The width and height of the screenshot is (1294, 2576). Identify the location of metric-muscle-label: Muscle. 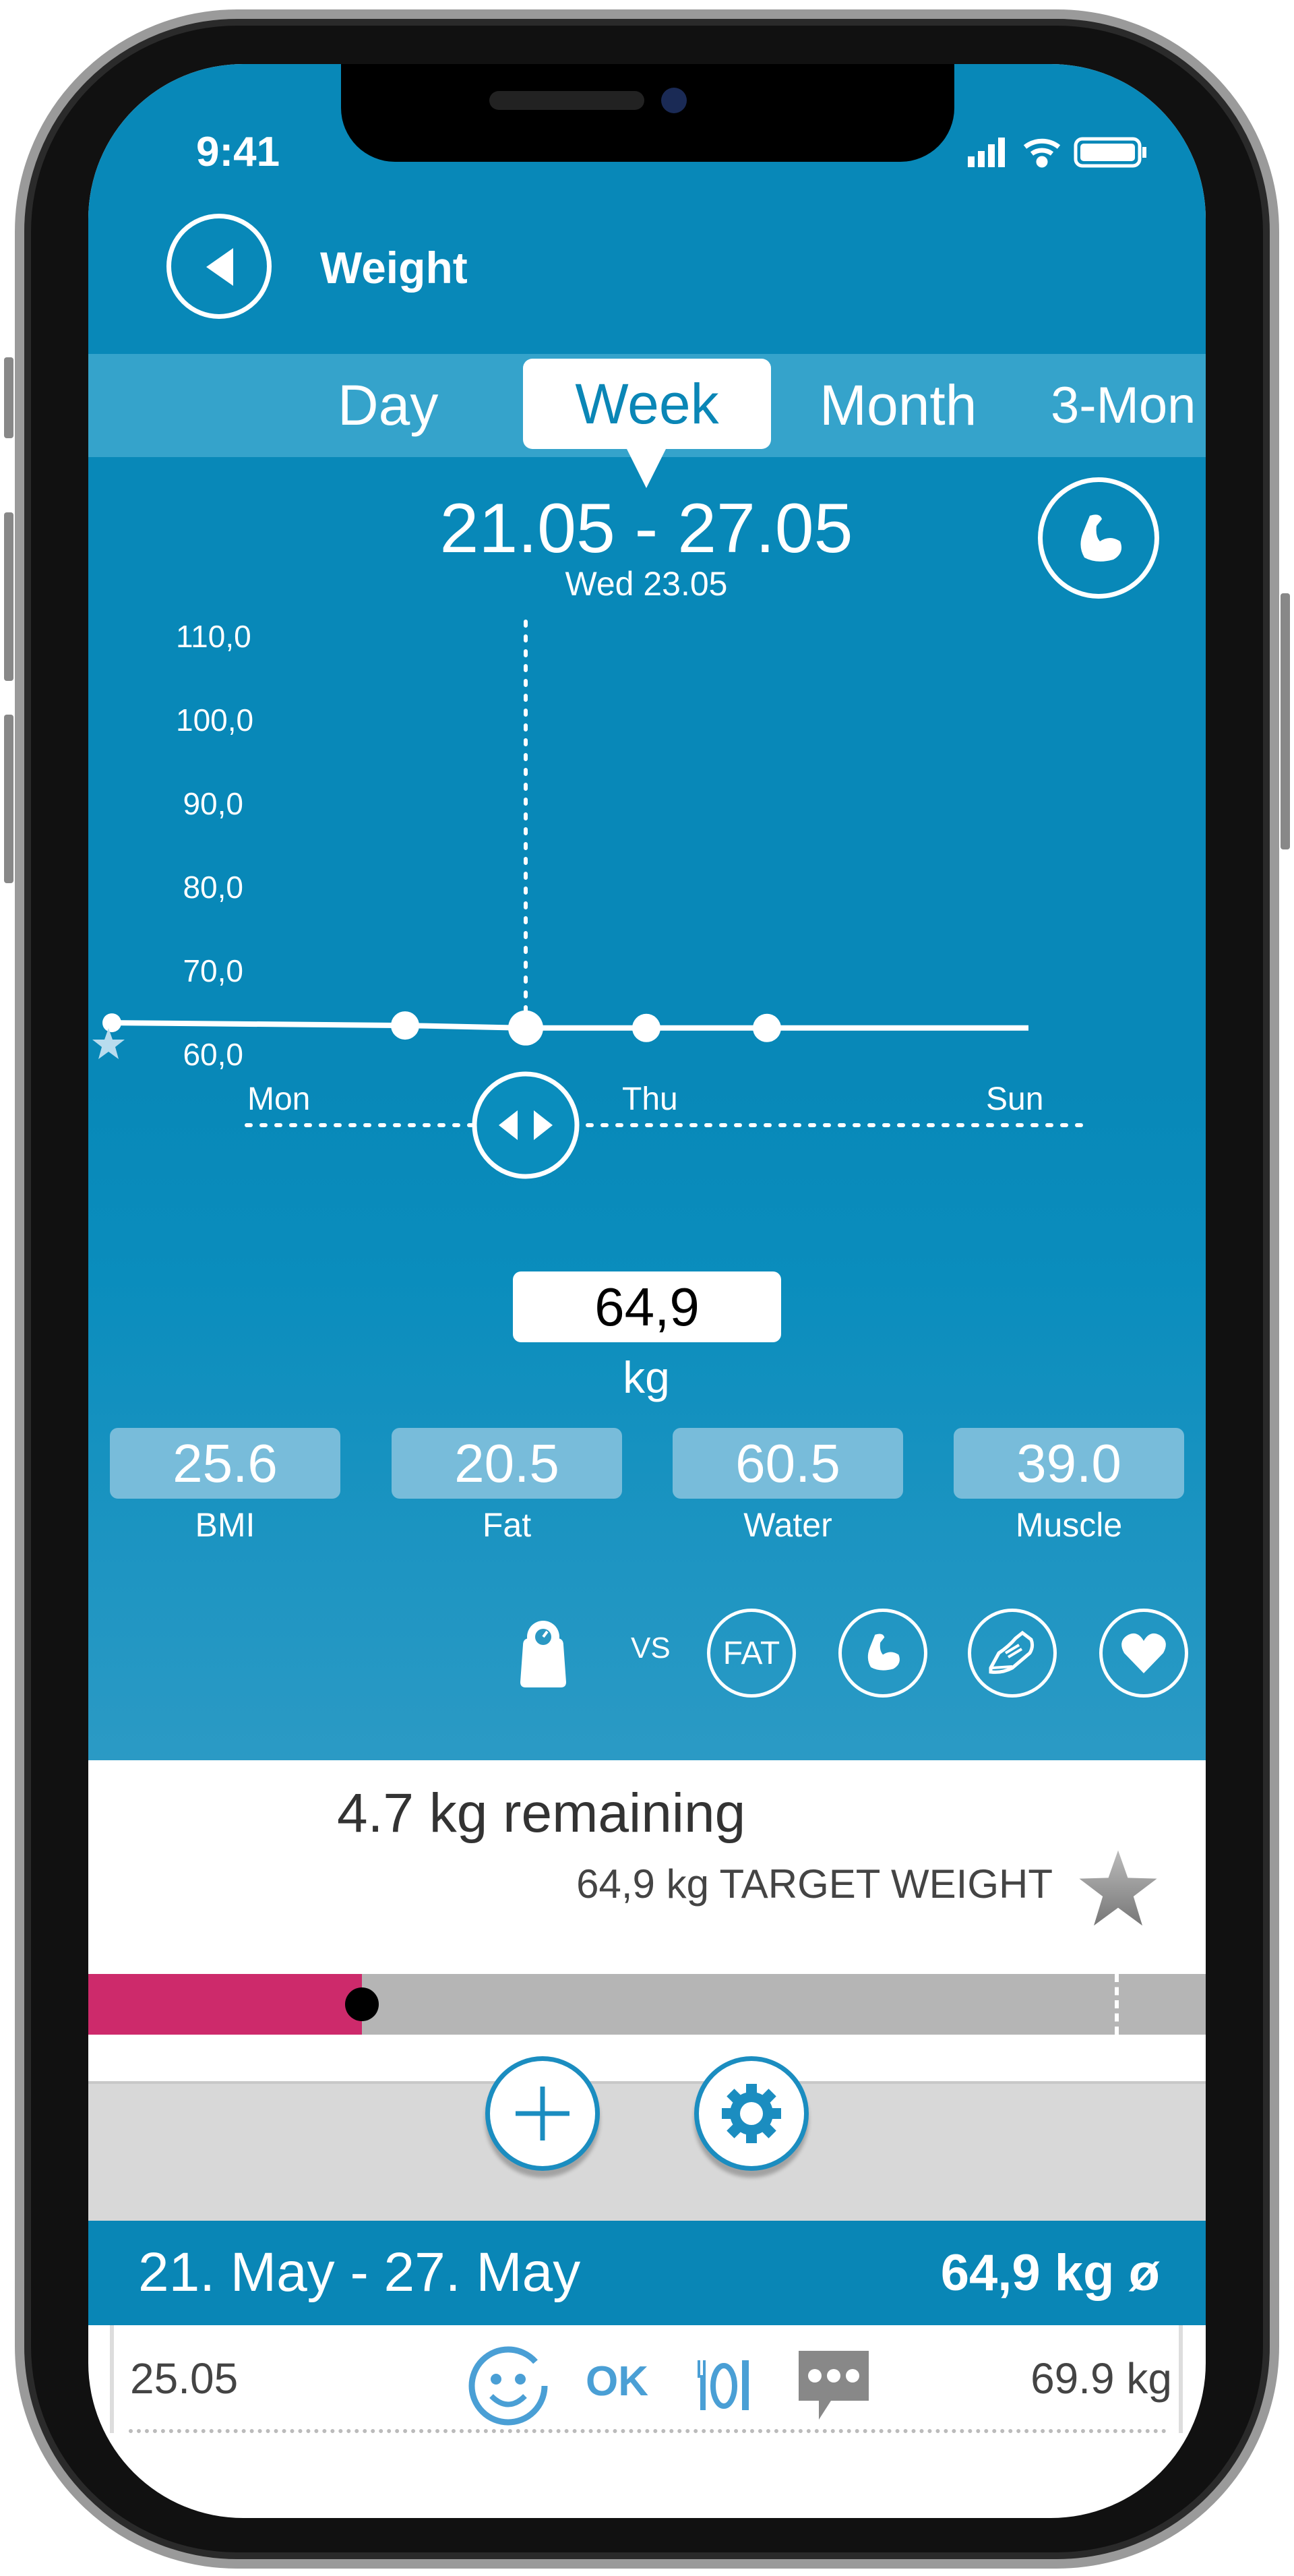
(1069, 1525).